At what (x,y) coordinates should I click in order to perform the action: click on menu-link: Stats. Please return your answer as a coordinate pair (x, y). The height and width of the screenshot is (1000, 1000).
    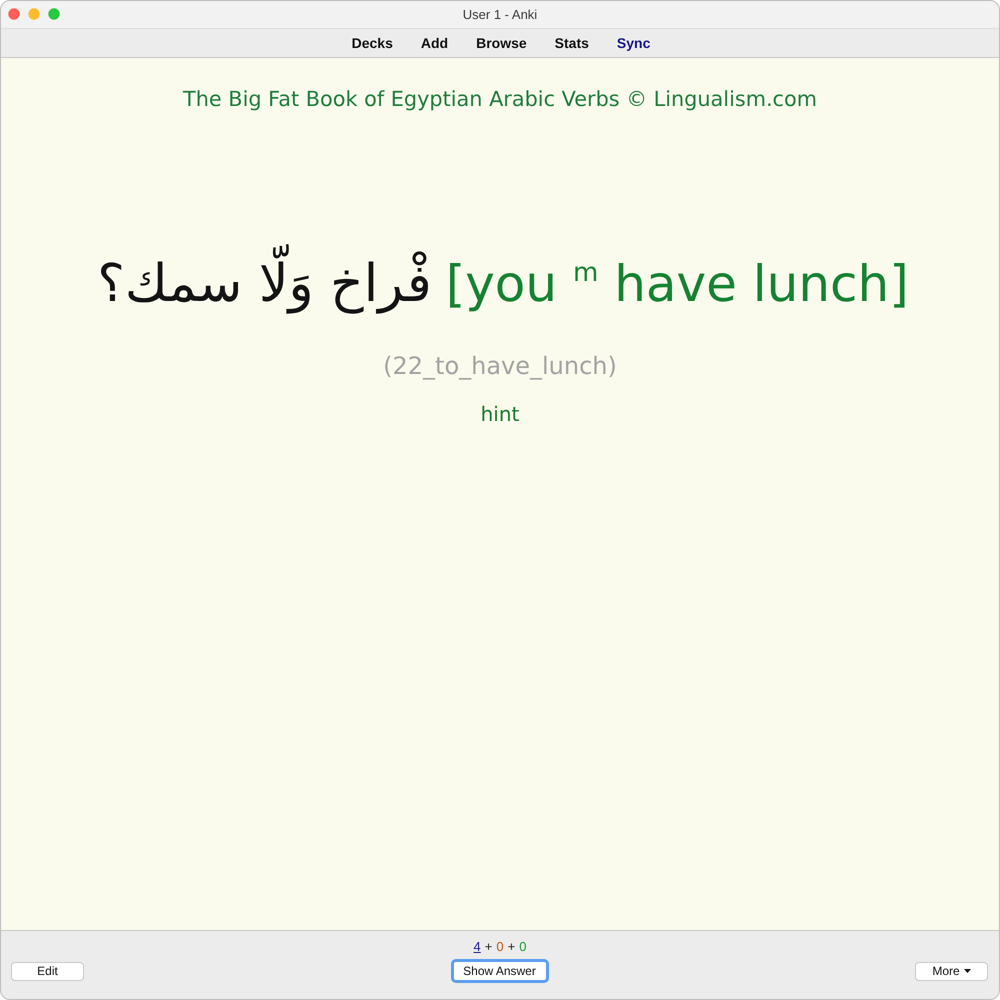
    Looking at the image, I should click on (572, 43).